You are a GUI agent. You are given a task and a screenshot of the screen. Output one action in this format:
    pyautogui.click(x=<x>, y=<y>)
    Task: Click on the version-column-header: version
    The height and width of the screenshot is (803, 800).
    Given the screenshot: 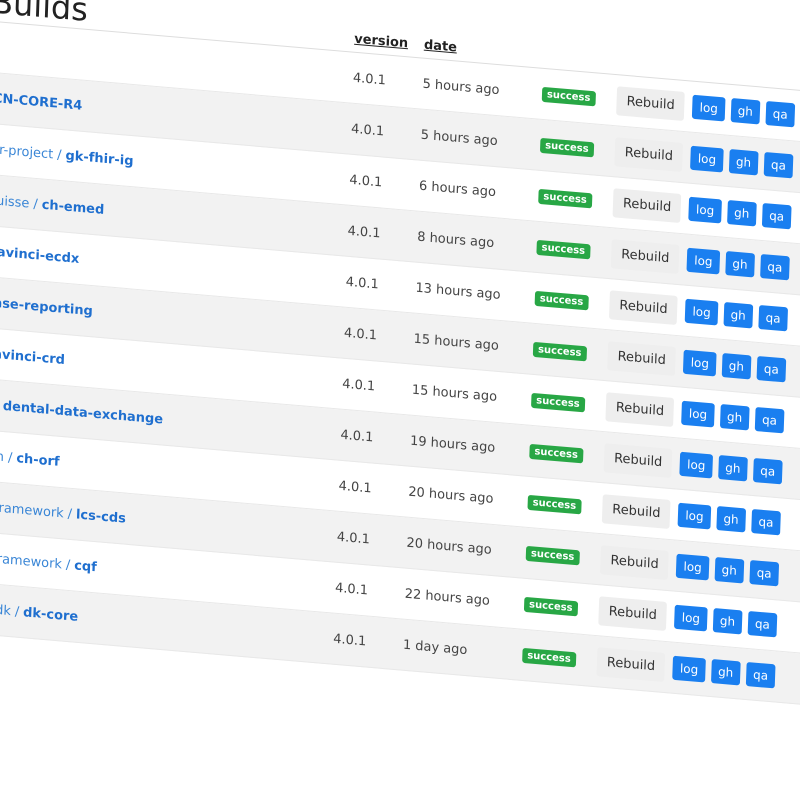 What is the action you would take?
    pyautogui.click(x=381, y=42)
    